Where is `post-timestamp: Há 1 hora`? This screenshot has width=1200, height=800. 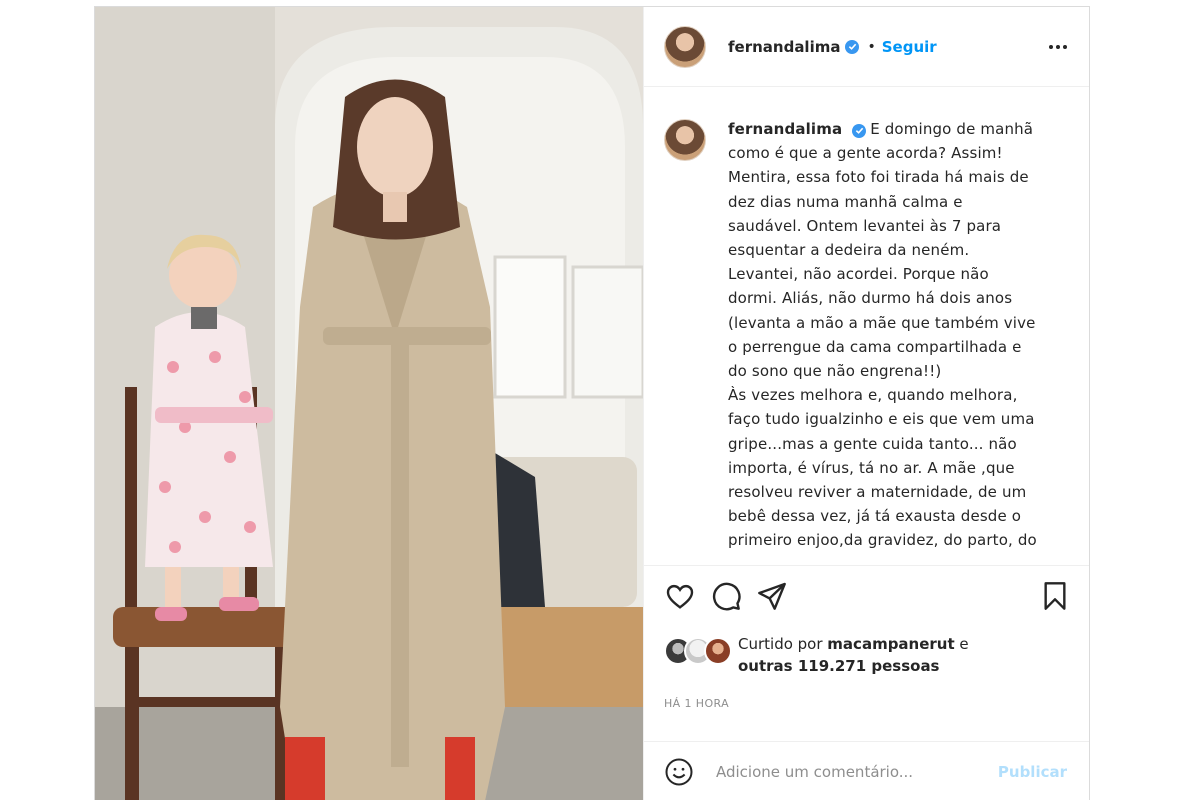 post-timestamp: Há 1 hora is located at coordinates (696, 703).